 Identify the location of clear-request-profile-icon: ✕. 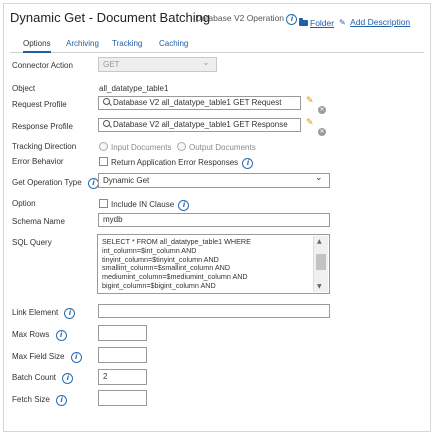
(322, 110).